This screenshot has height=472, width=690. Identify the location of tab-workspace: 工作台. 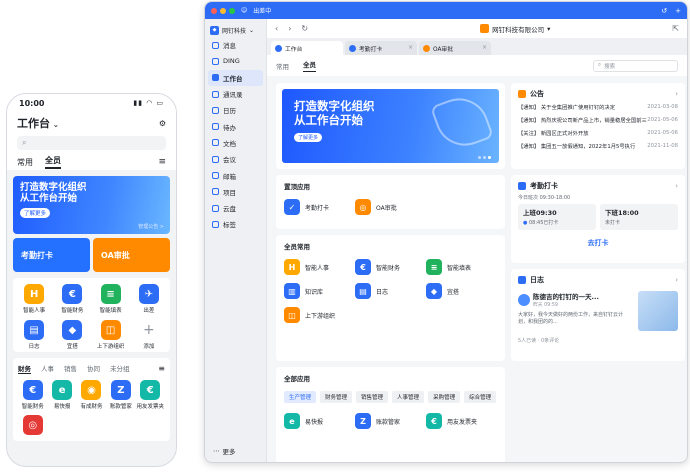
(307, 48).